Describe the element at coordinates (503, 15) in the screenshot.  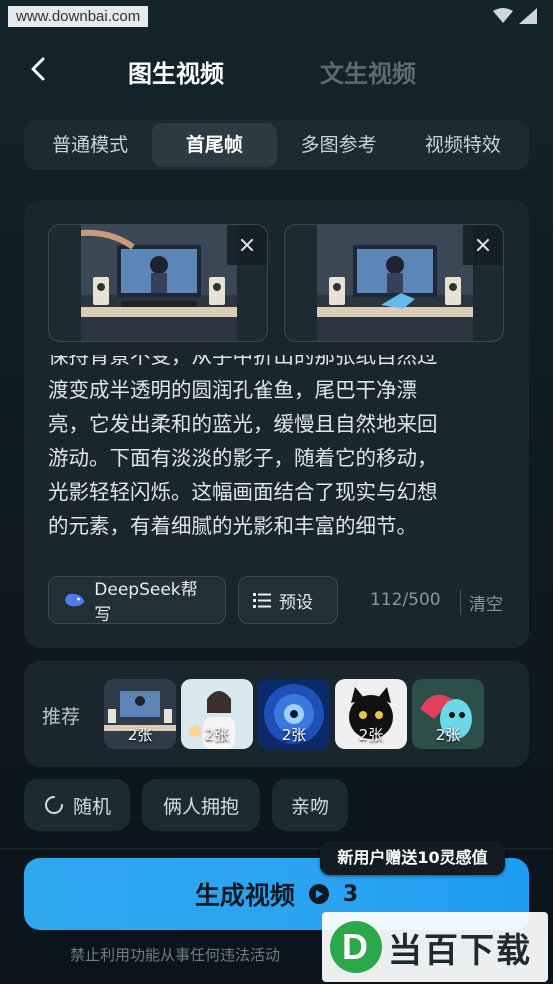
I see `wifi-icon` at that location.